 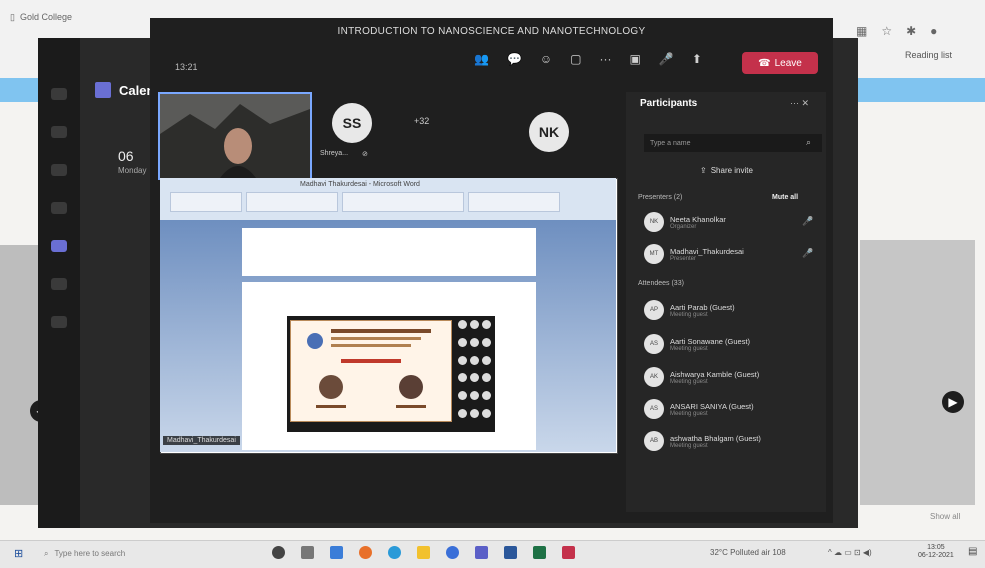 I want to click on participant-search-input: Type a name, so click(x=733, y=143).